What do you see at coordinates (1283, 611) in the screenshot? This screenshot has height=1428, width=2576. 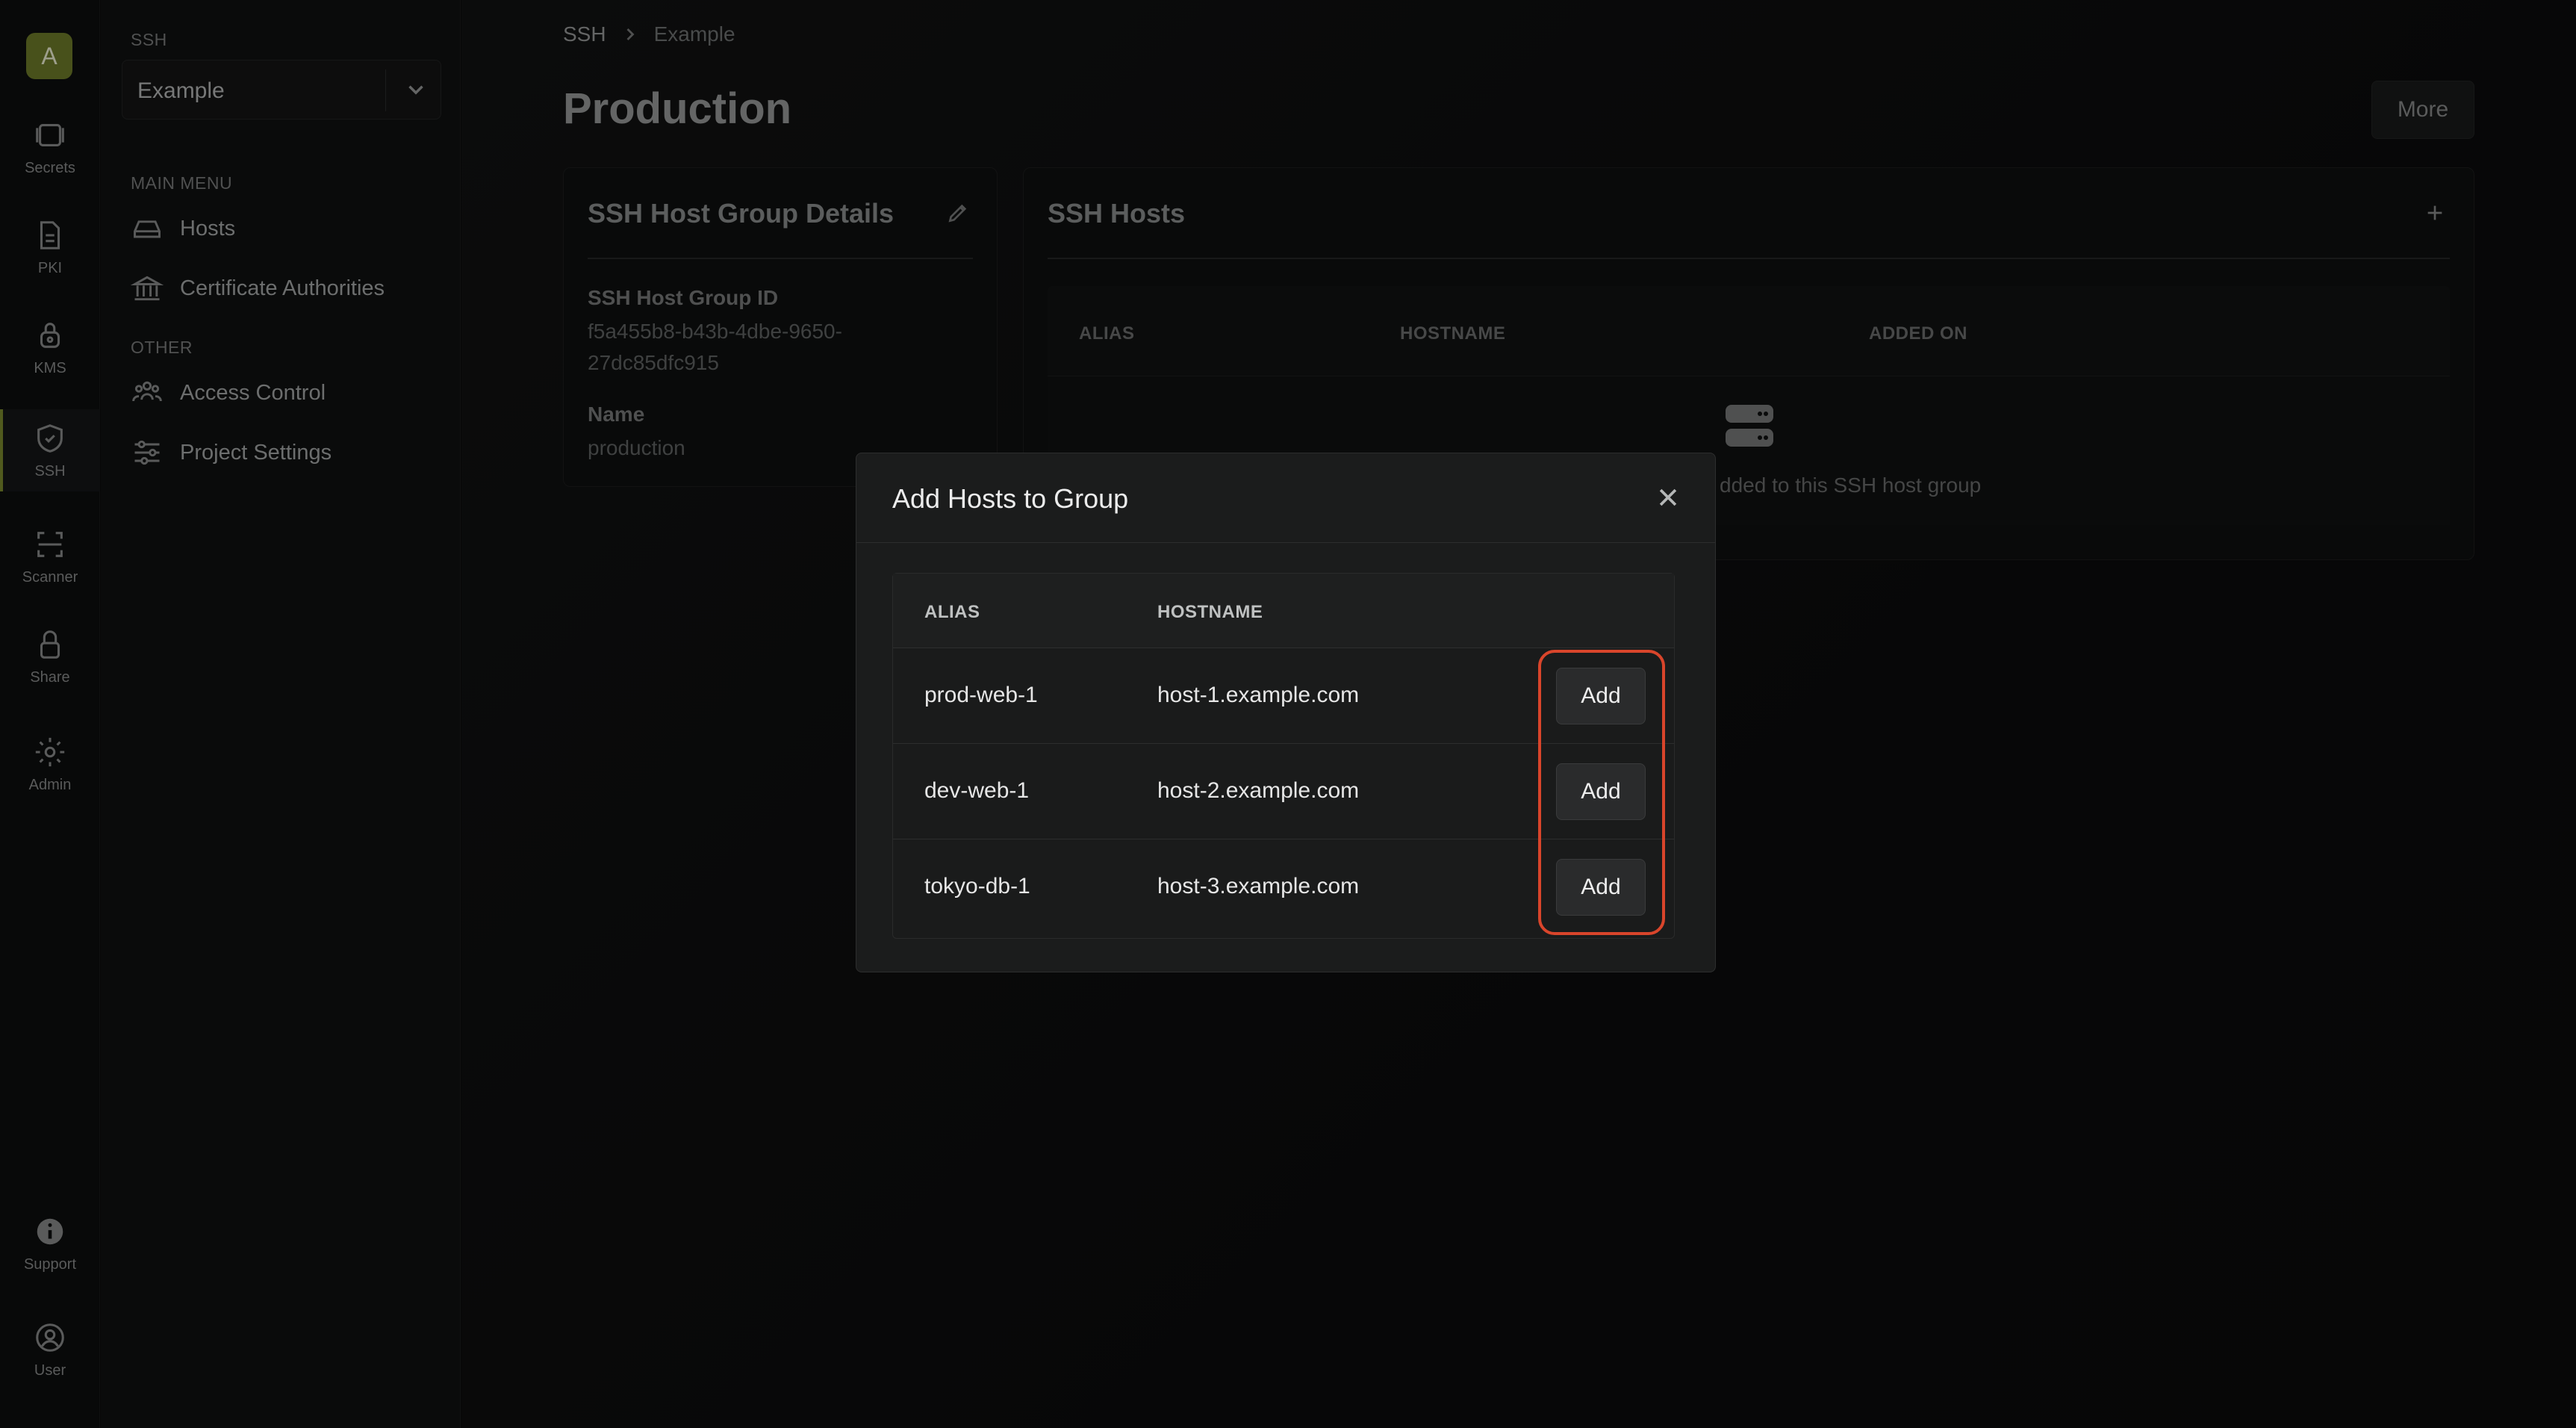 I see `table-header: ALIAS HOSTNAME` at bounding box center [1283, 611].